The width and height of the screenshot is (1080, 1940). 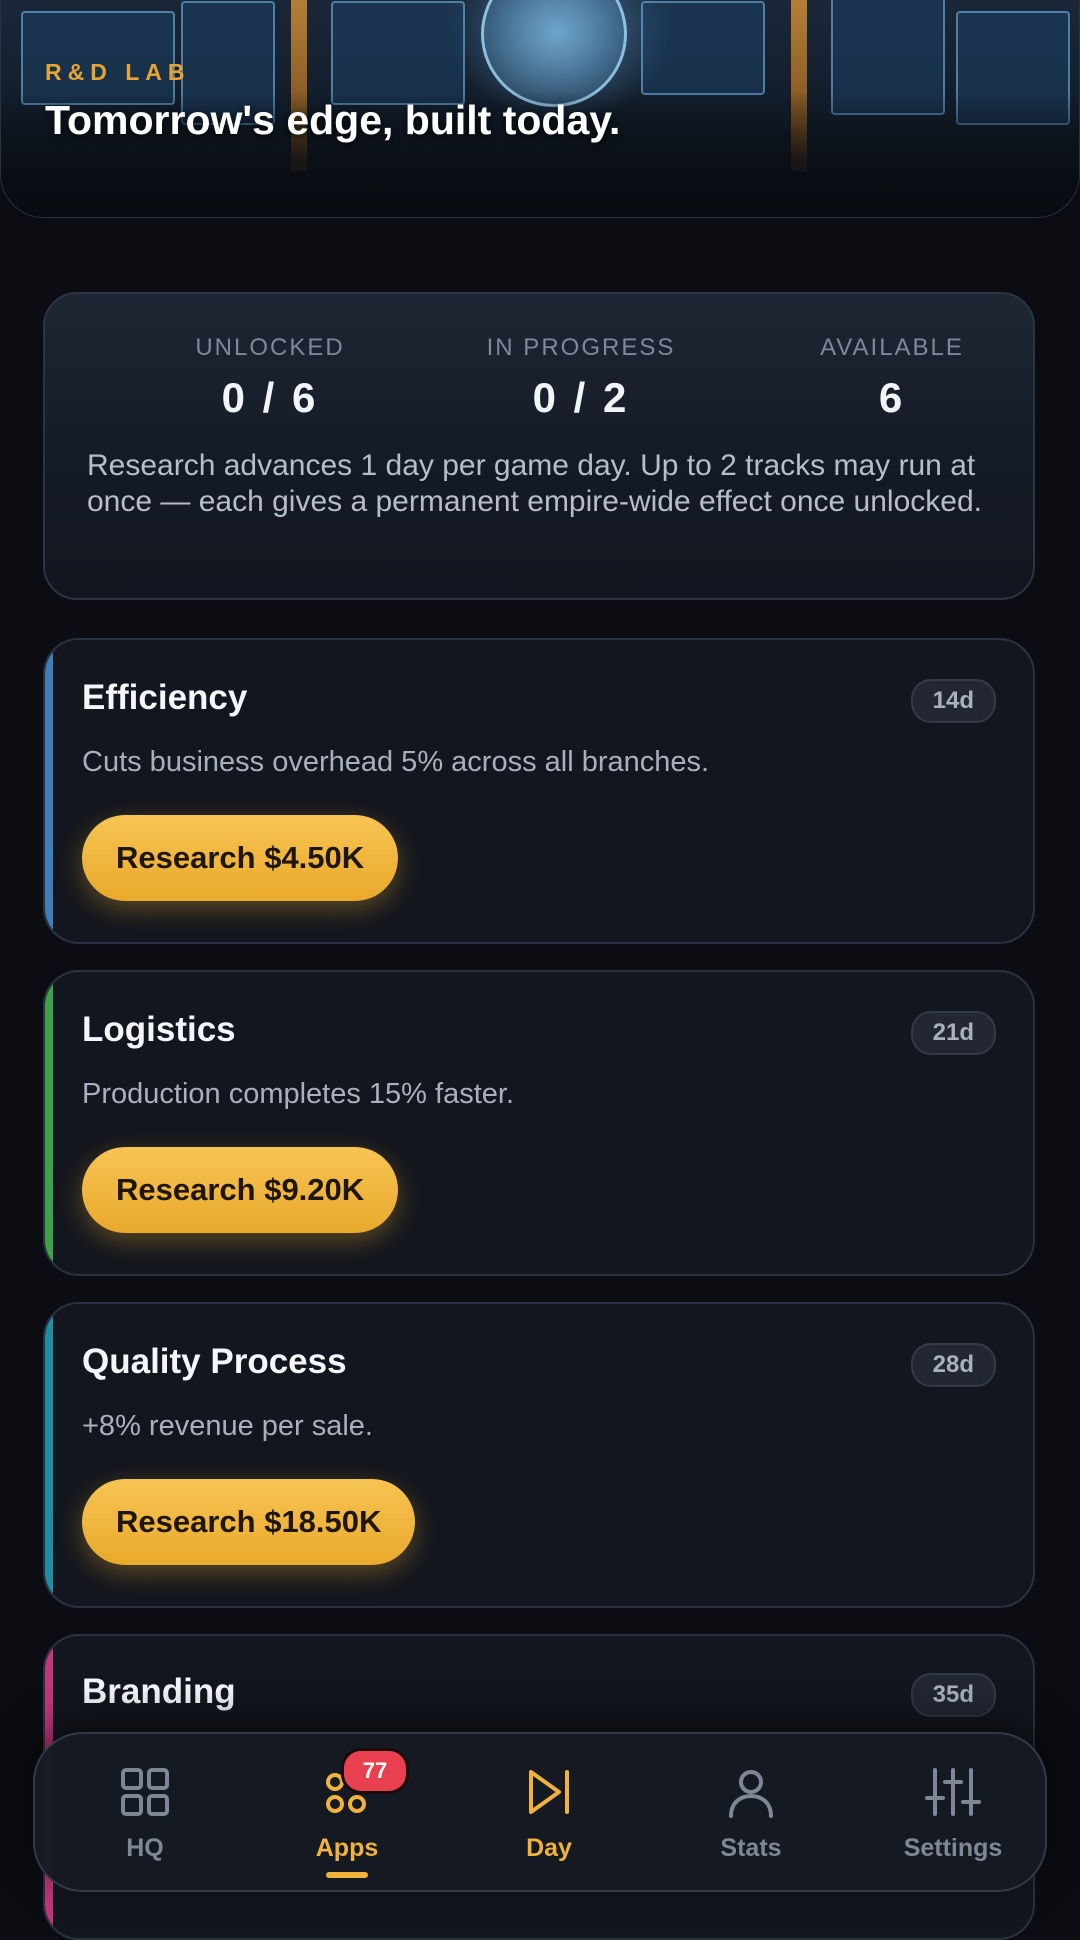 I want to click on nav-item-day: Day, so click(x=549, y=1814).